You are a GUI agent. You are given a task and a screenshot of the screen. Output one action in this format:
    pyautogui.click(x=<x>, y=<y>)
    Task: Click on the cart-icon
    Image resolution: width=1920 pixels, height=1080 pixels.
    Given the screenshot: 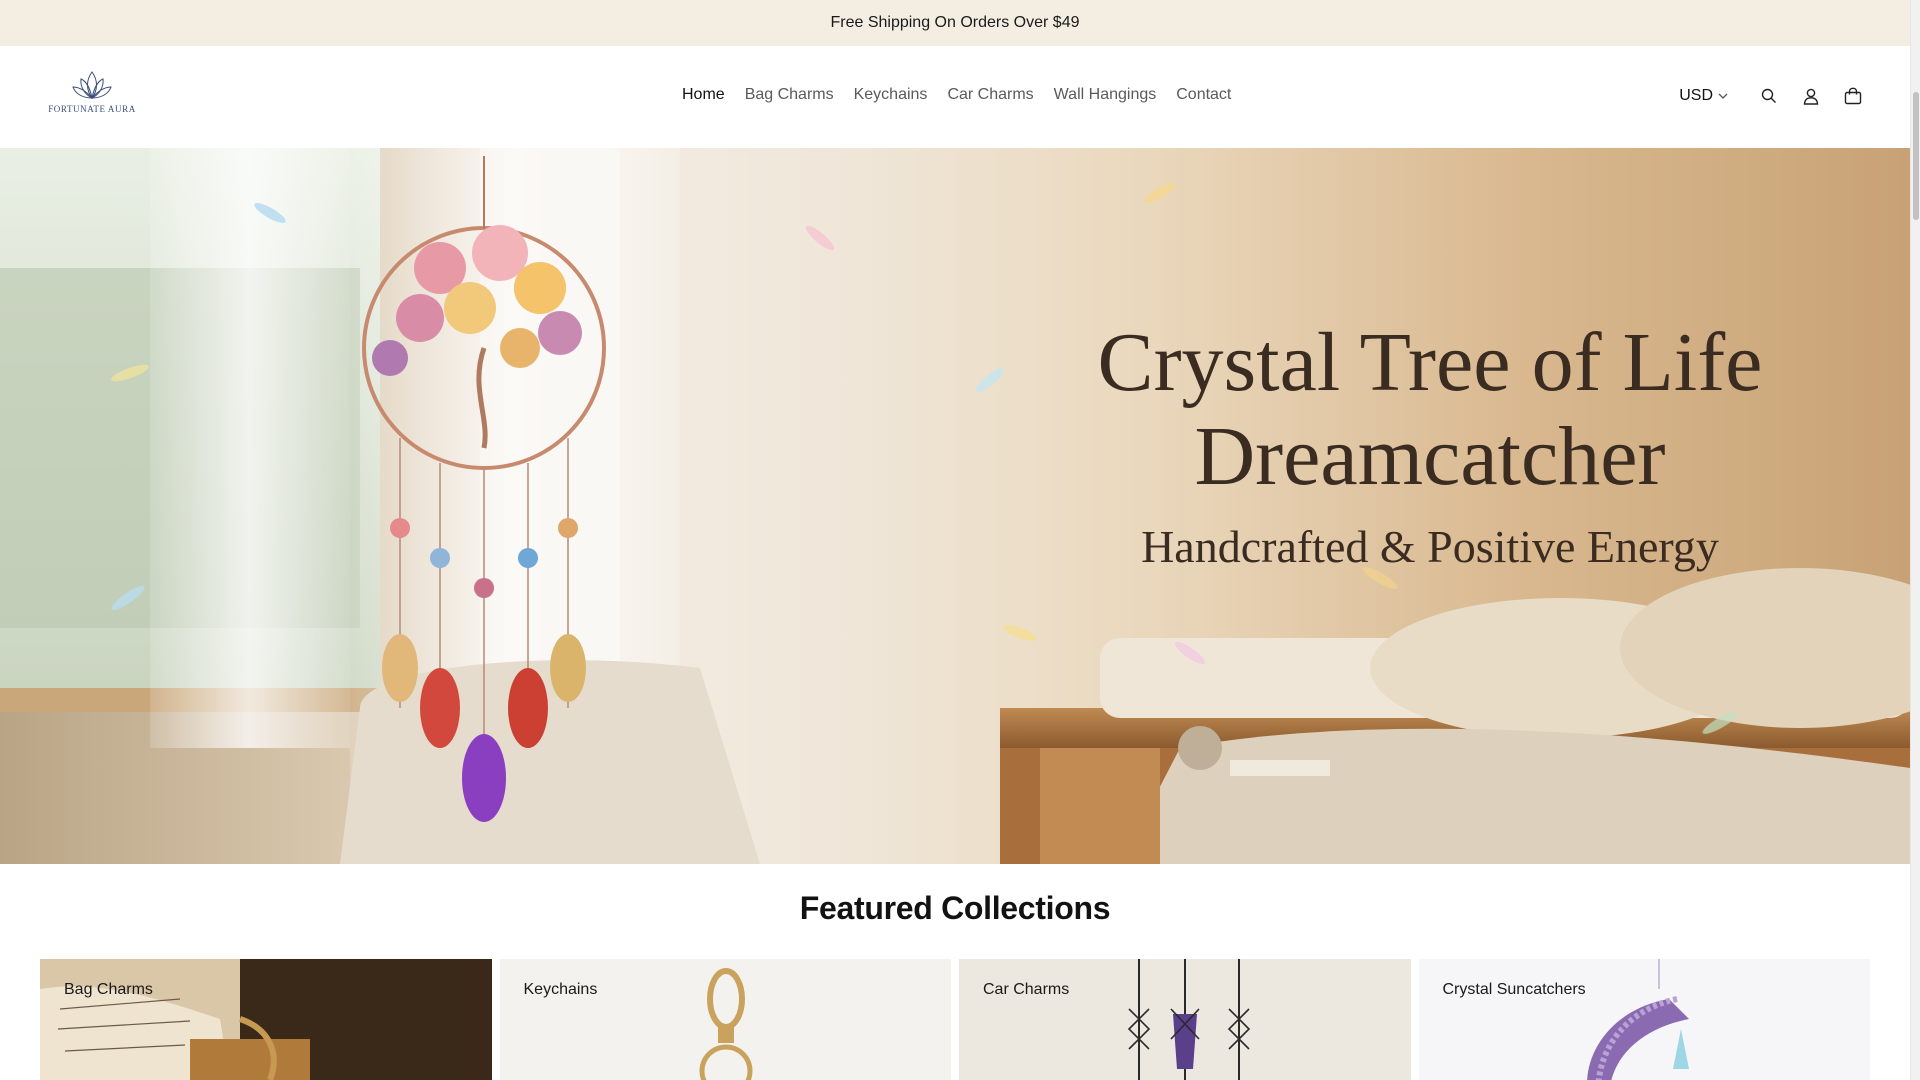 What is the action you would take?
    pyautogui.click(x=1853, y=96)
    